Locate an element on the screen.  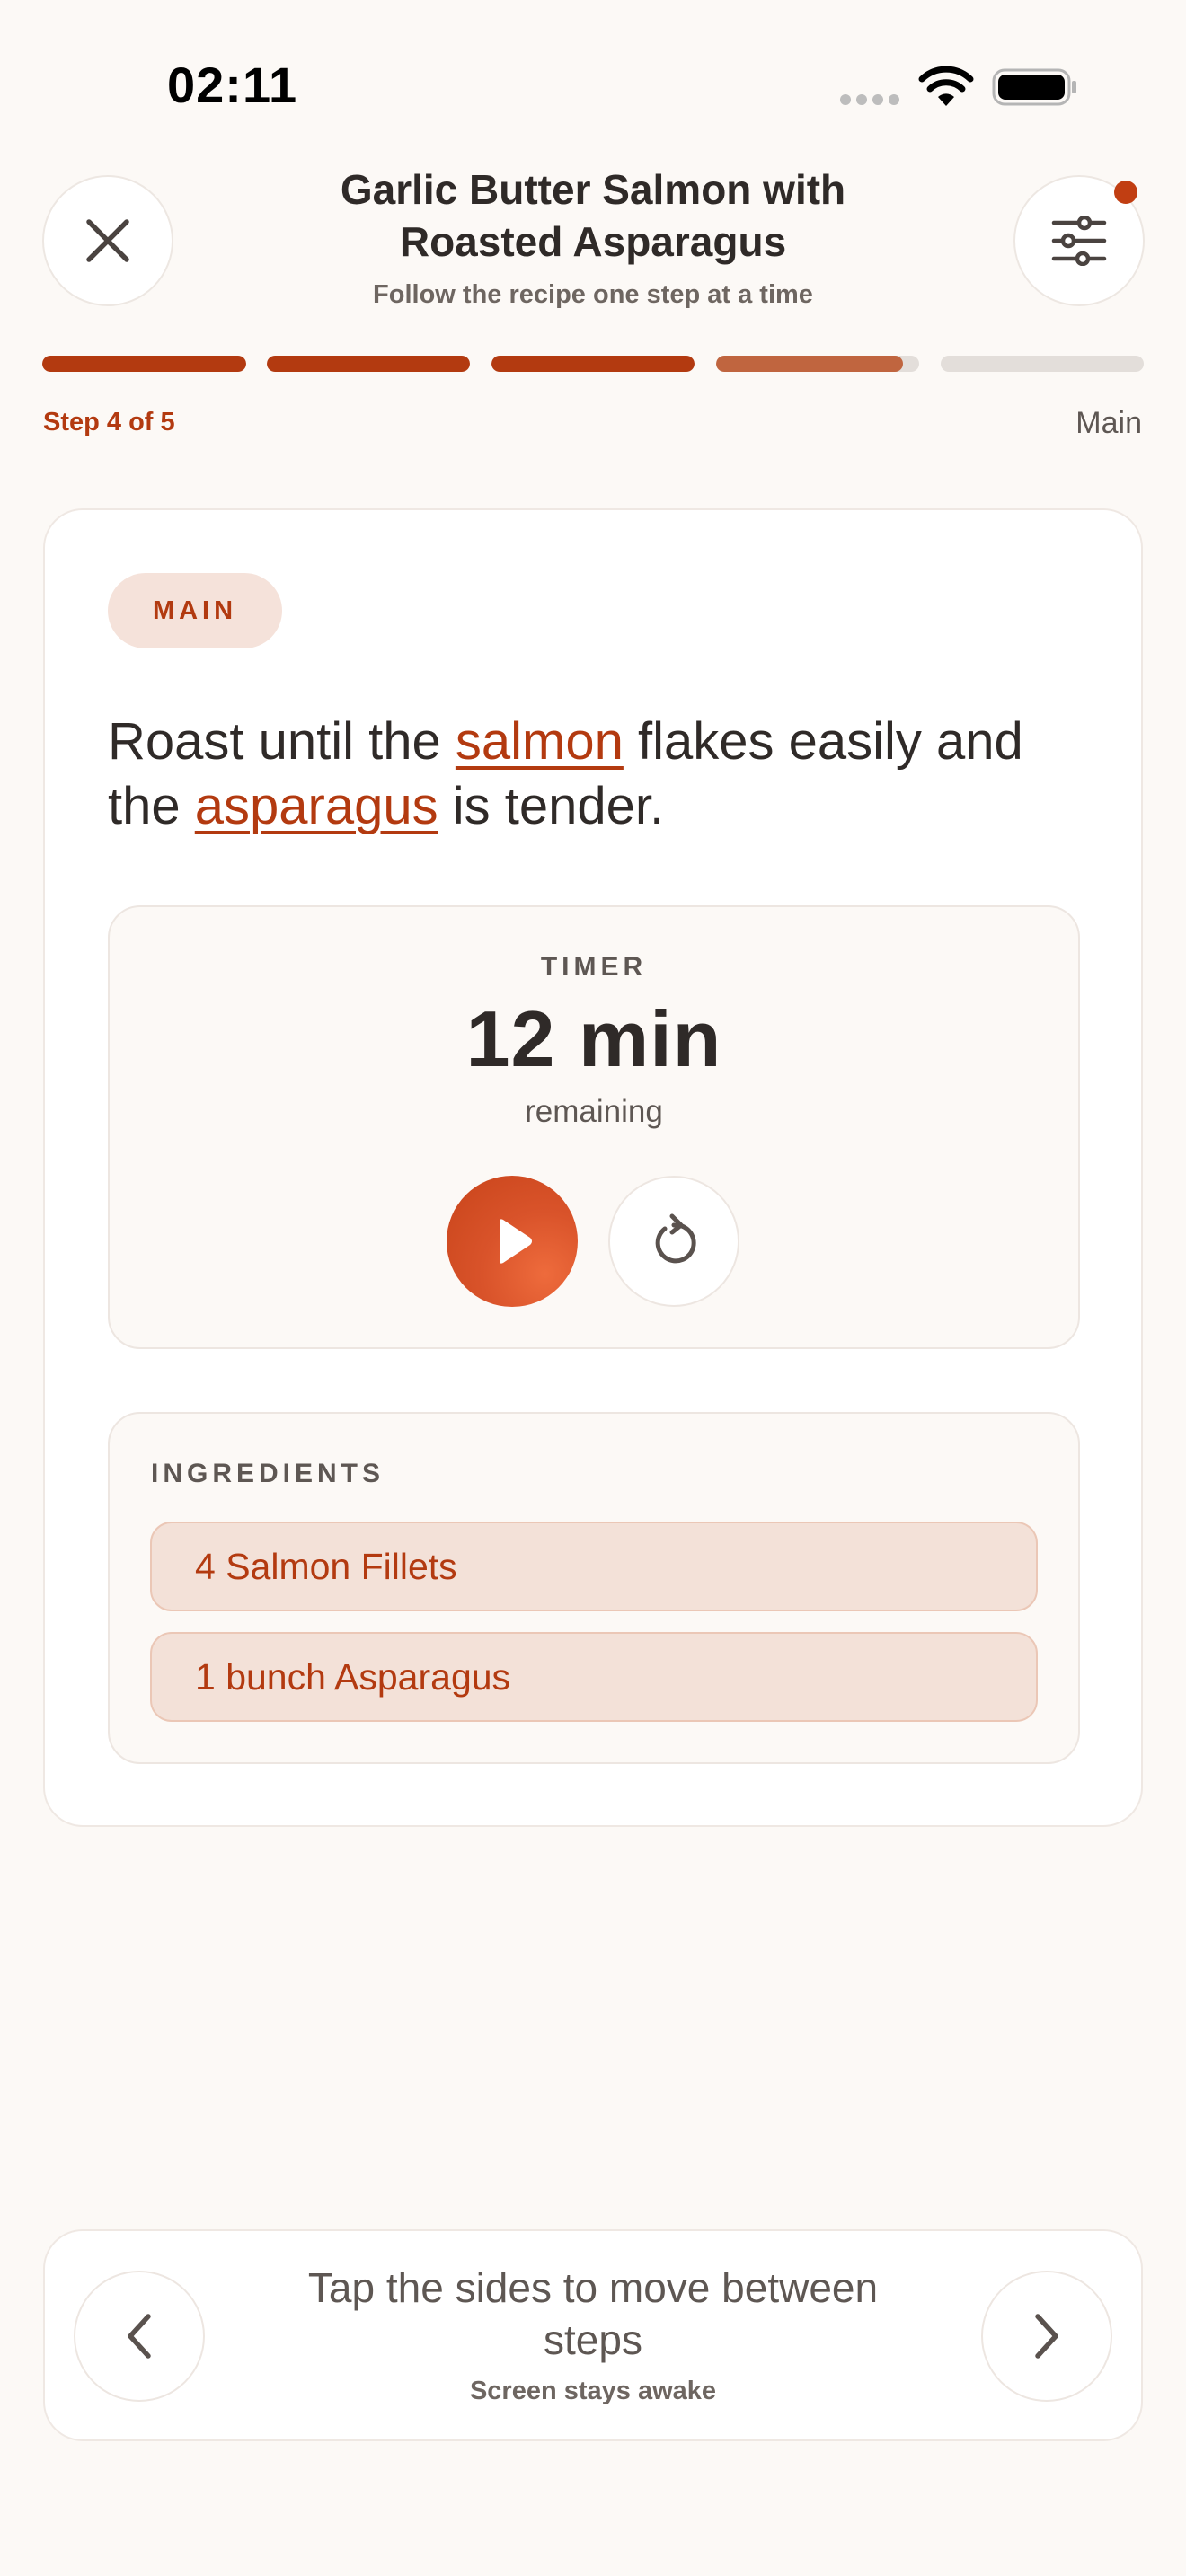
chevron-left-icon is located at coordinates (139, 2336).